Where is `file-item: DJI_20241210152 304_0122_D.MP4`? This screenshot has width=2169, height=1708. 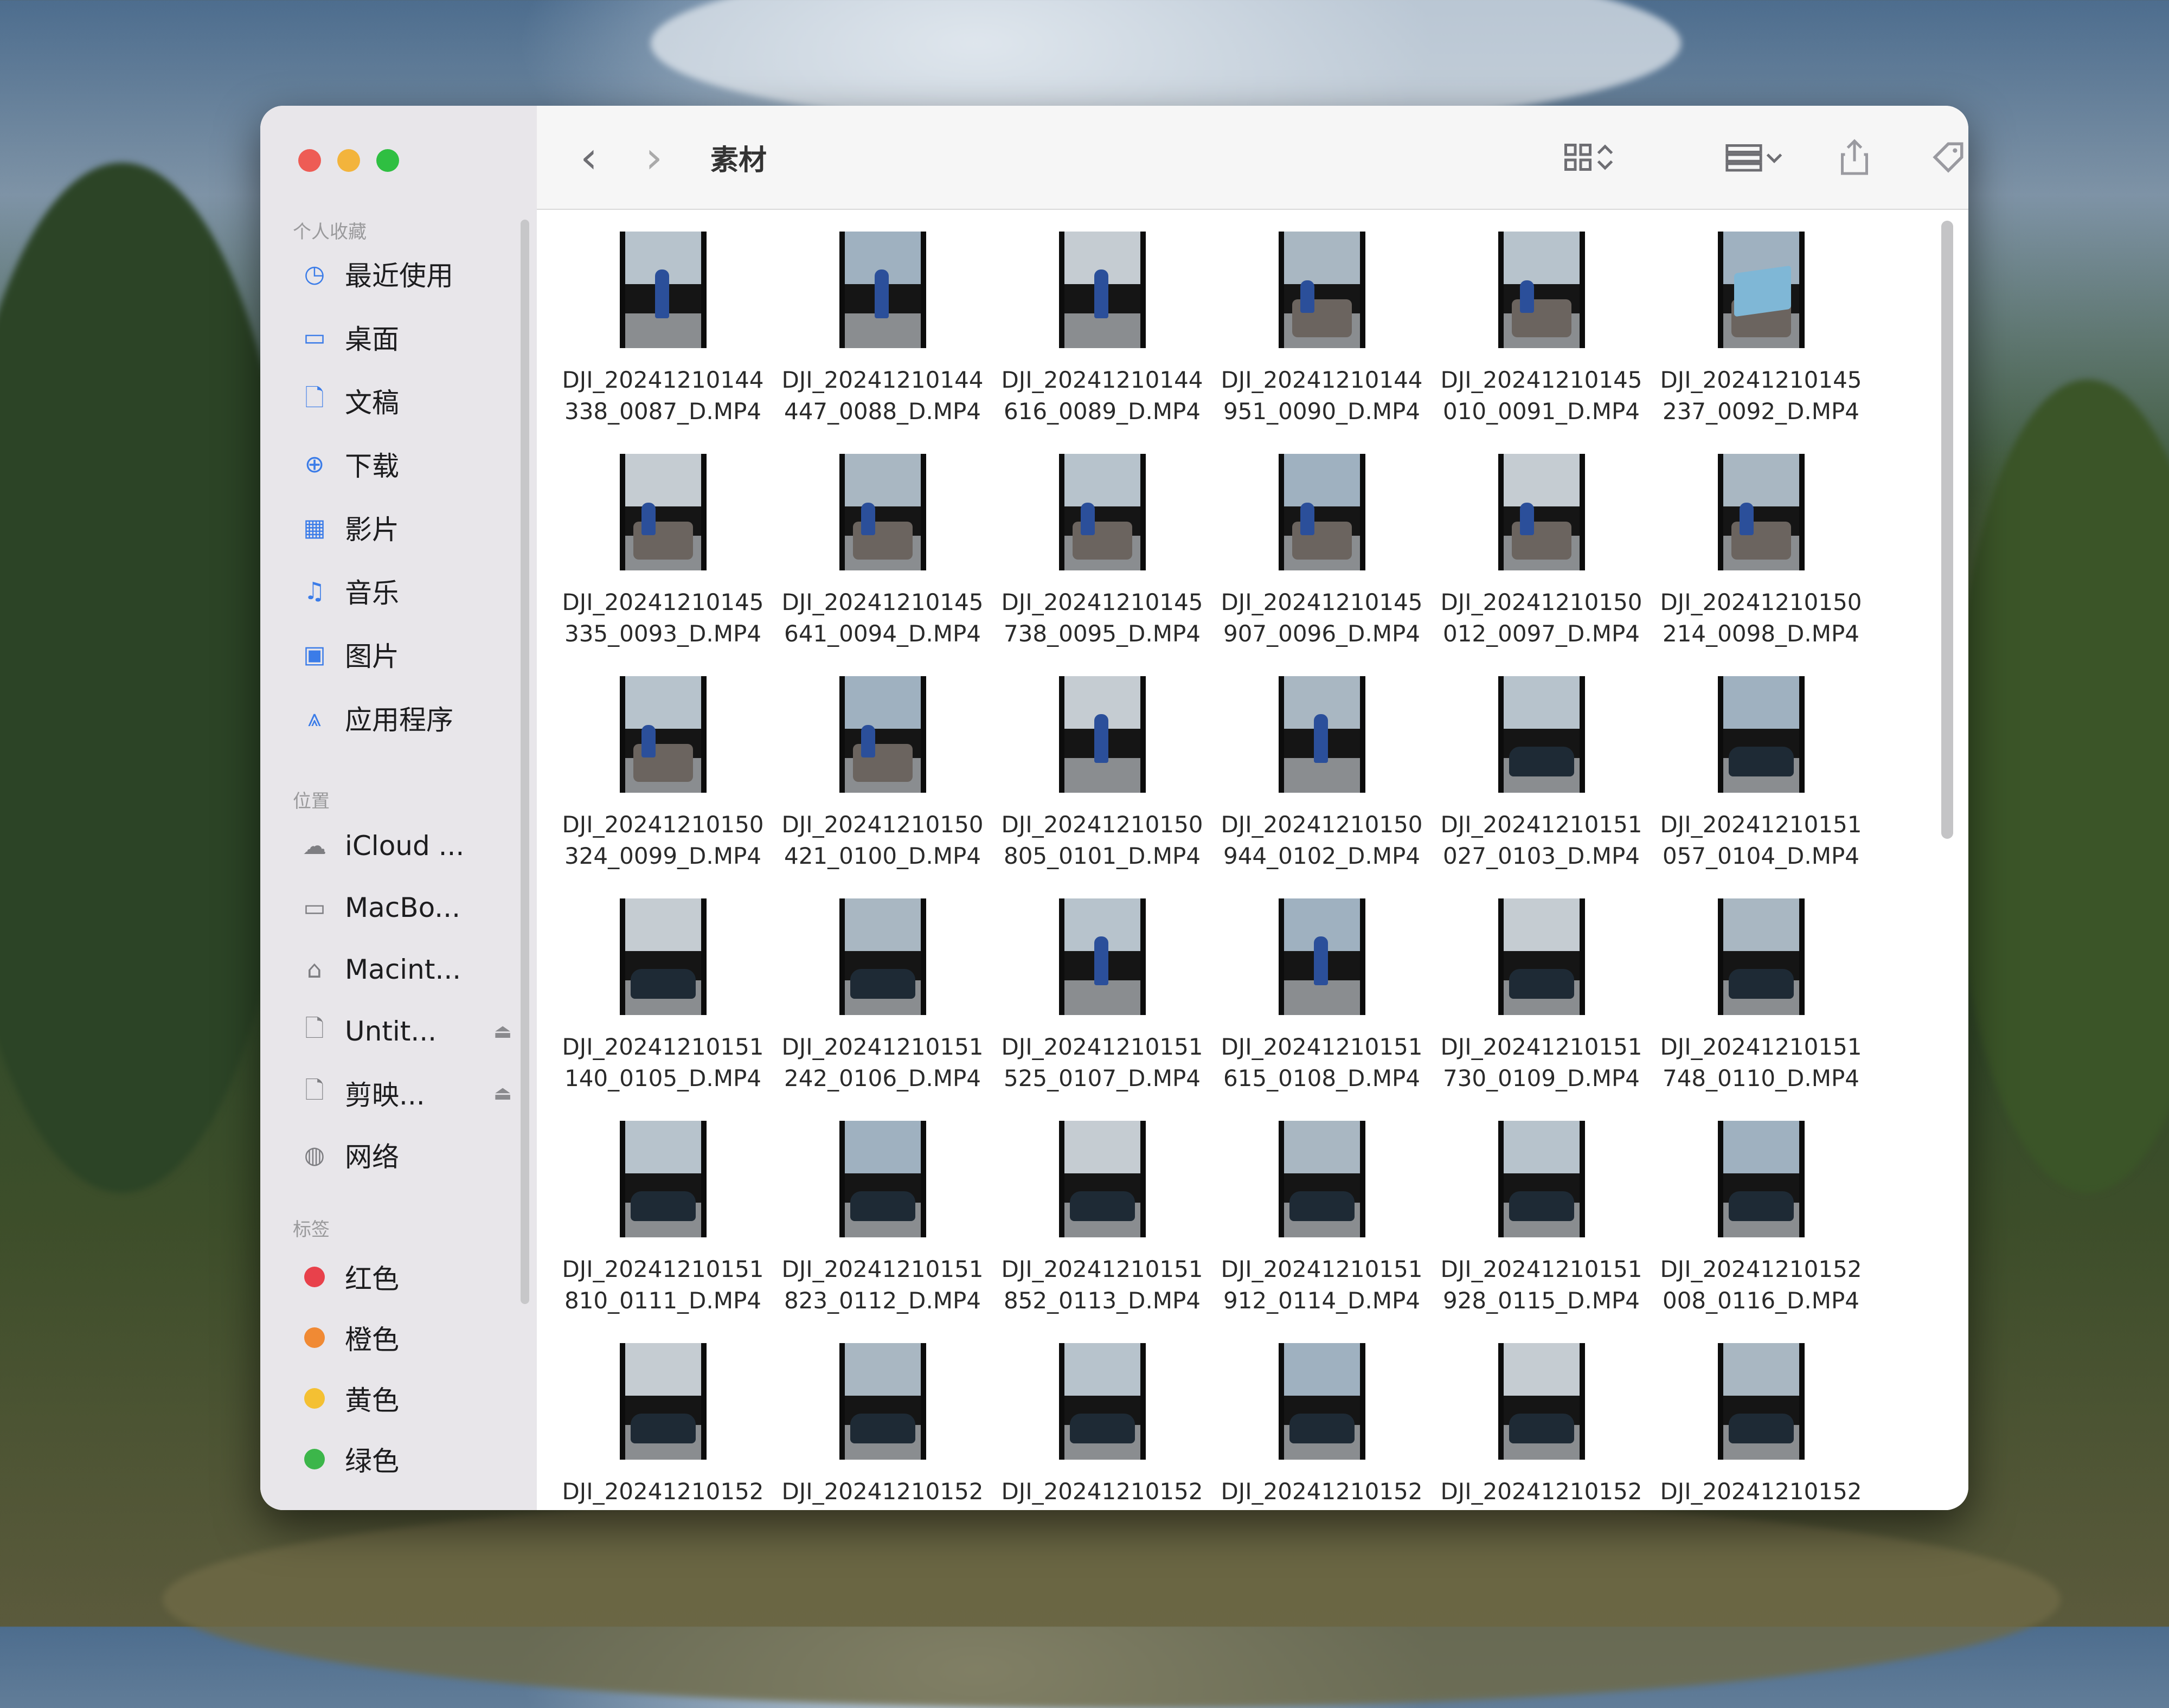 file-item: DJI_20241210152 304_0122_D.MP4 is located at coordinates (1761, 1426).